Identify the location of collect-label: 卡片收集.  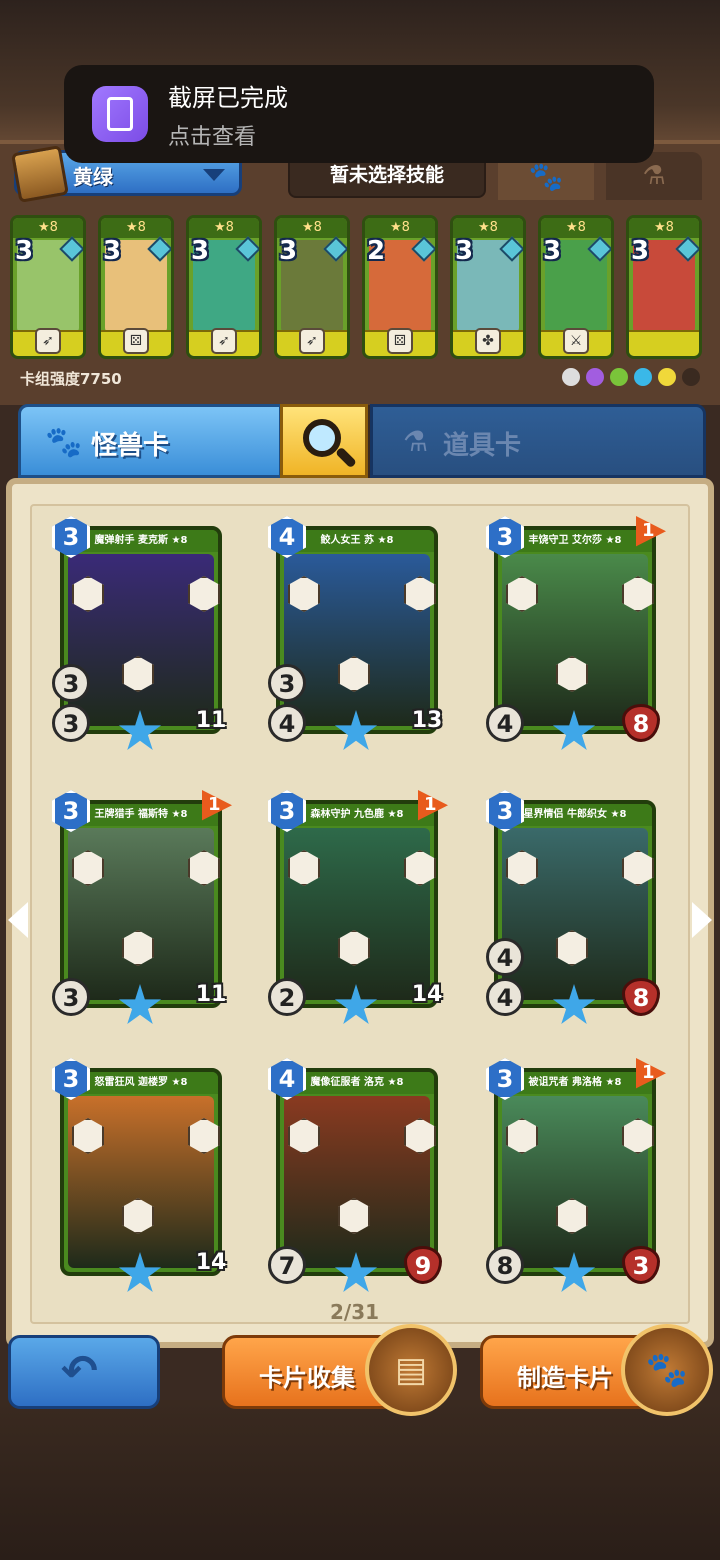
(307, 1378).